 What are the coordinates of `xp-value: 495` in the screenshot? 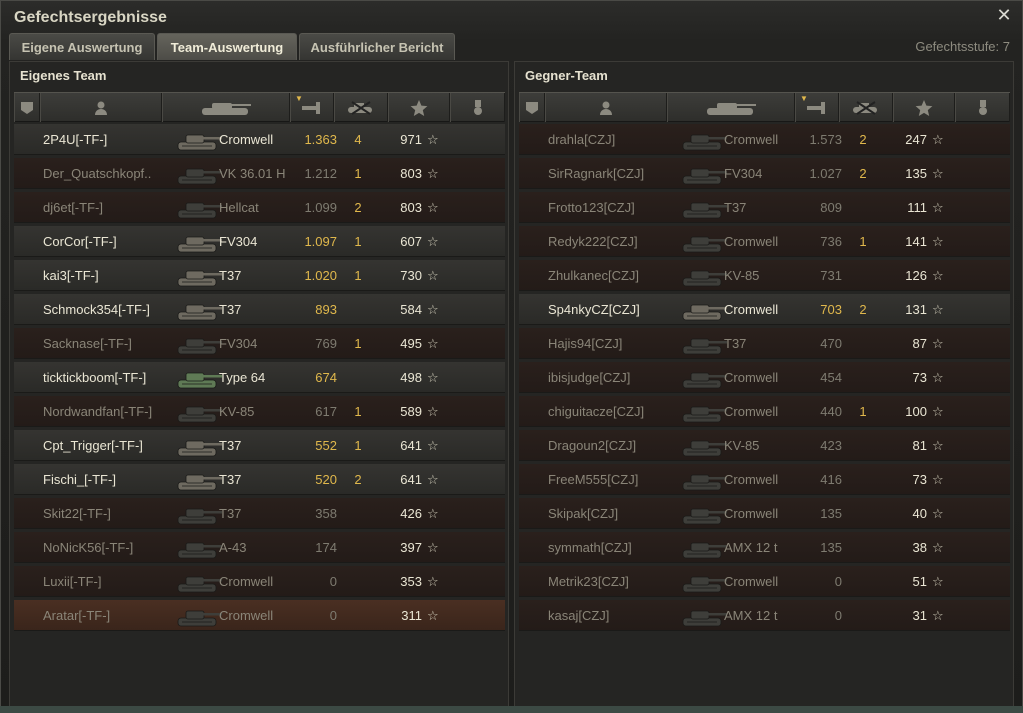 It's located at (411, 343).